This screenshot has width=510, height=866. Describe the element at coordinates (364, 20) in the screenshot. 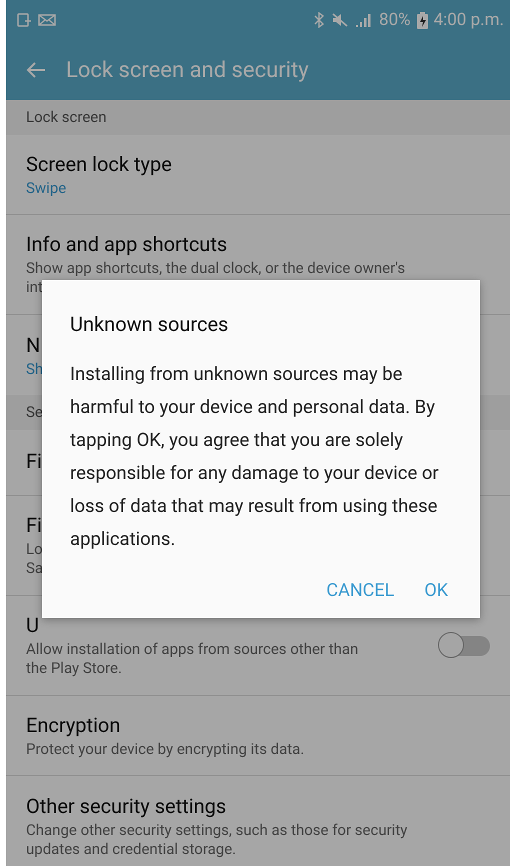

I see `signal-icon` at that location.